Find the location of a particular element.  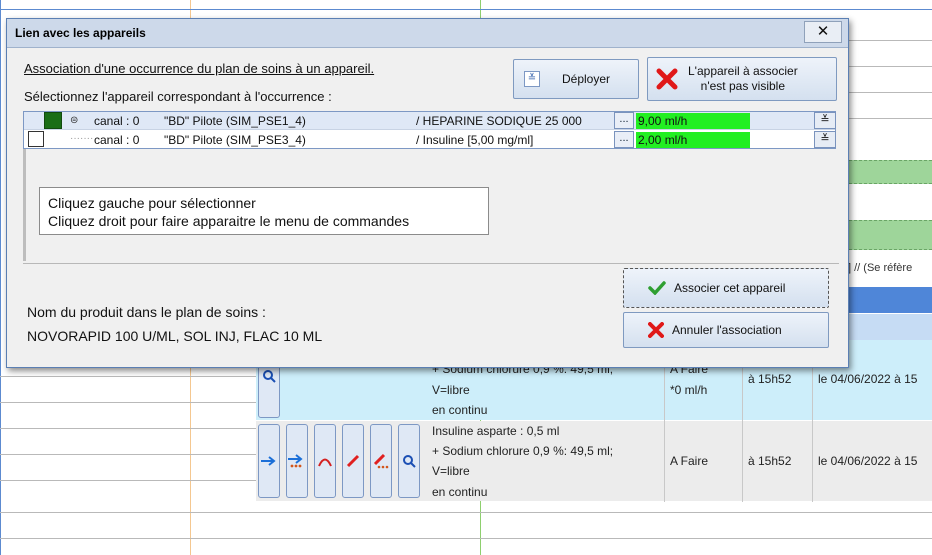

row-1-desc-3: en continu is located at coordinates (460, 410).